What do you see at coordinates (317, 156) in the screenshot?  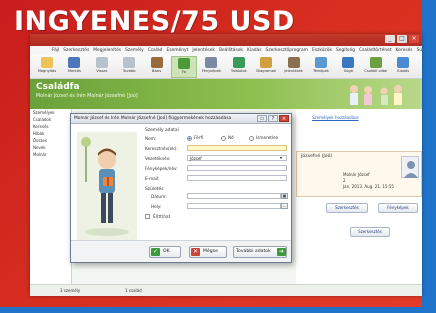 I see `person-card-name: Józsefné (Joó)` at bounding box center [317, 156].